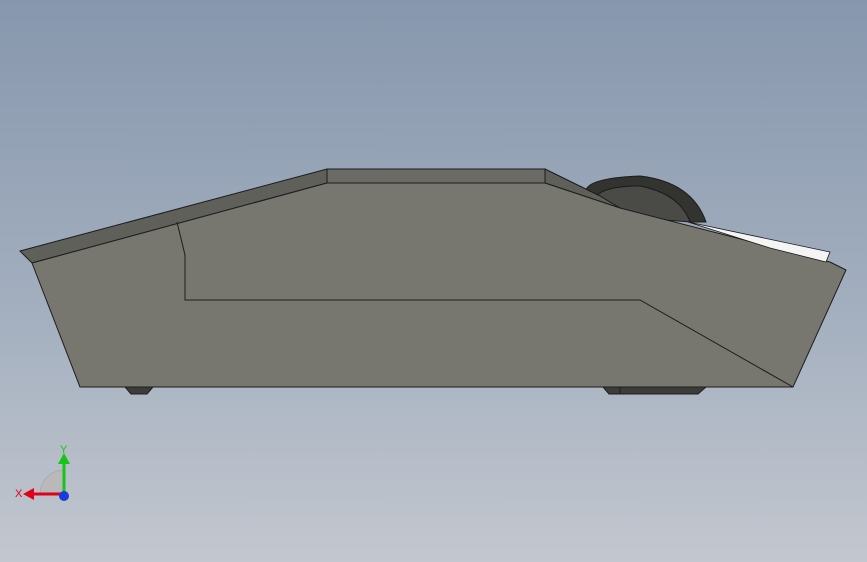  What do you see at coordinates (19, 494) in the screenshot?
I see `x-axis-label: X` at bounding box center [19, 494].